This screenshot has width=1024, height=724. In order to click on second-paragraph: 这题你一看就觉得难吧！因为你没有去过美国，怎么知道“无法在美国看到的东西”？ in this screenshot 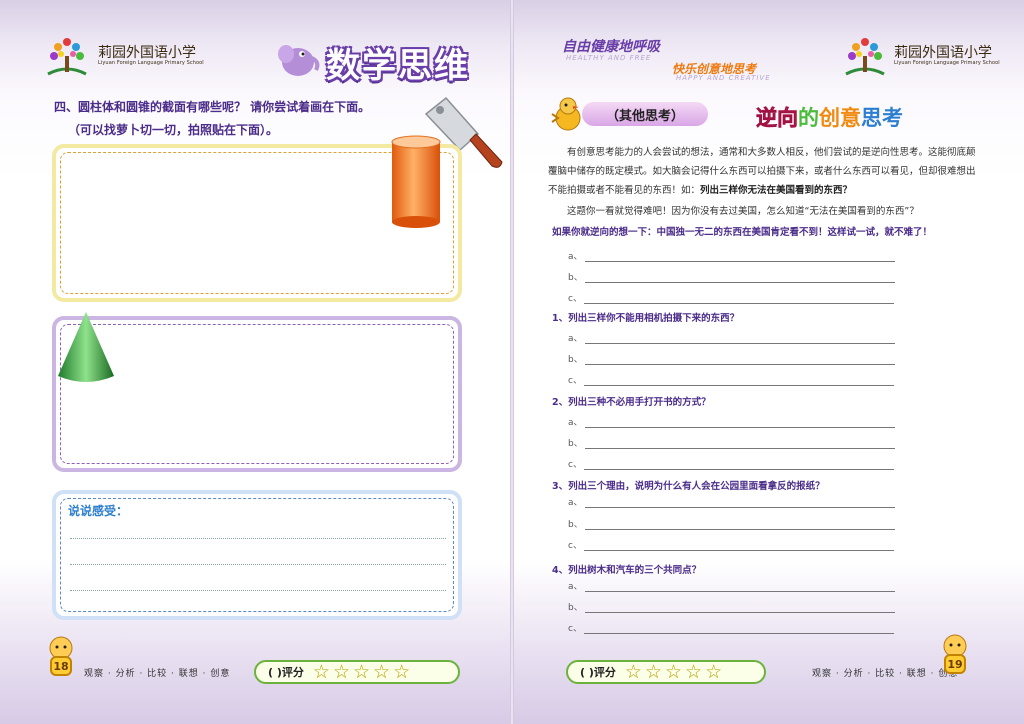, I will do `click(743, 211)`.